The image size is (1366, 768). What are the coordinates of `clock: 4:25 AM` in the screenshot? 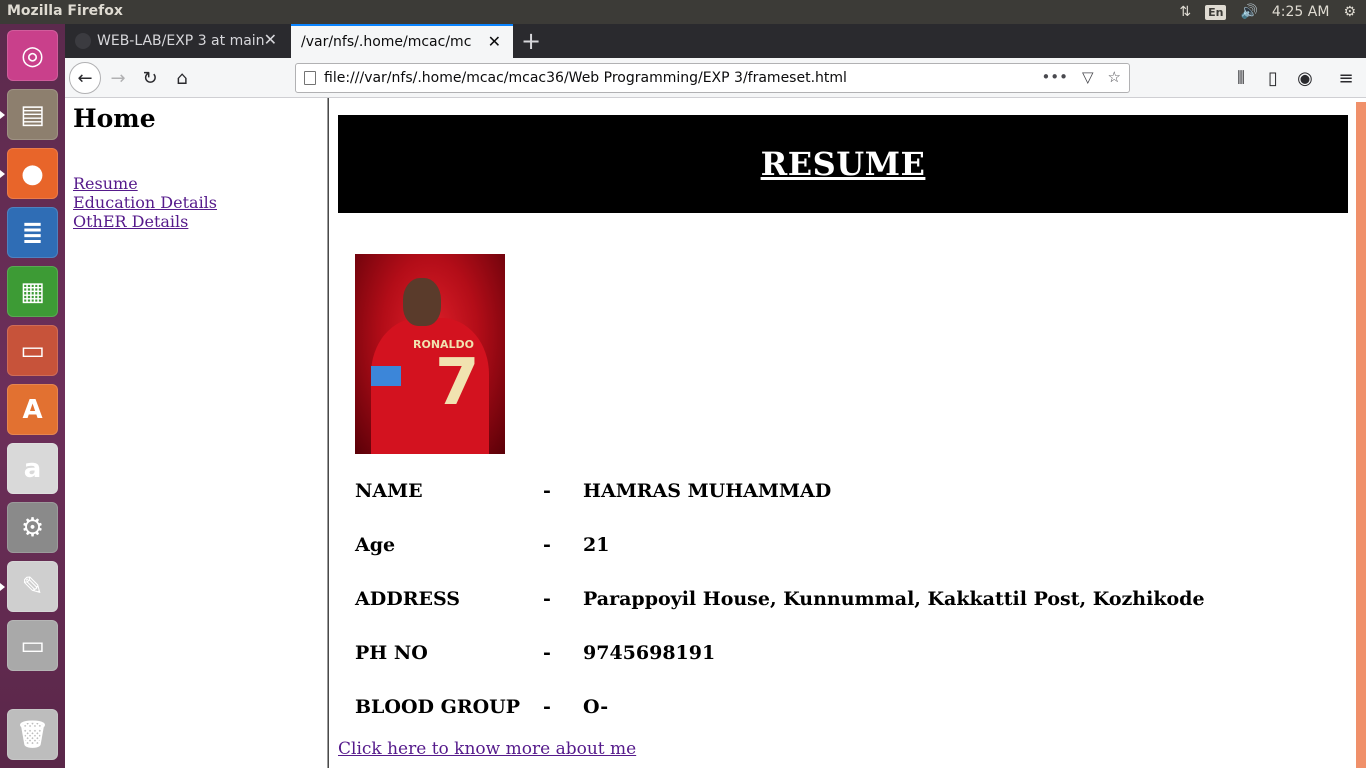 It's located at (1301, 12).